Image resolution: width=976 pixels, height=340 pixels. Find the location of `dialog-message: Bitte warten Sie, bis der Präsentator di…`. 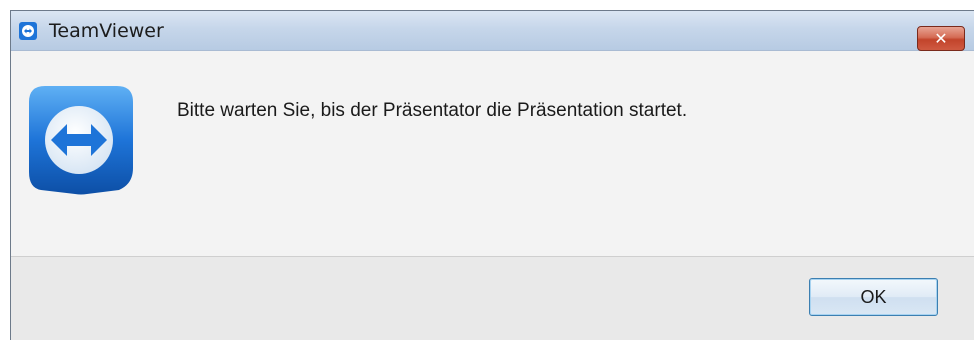

dialog-message: Bitte warten Sie, bis der Präsentator di… is located at coordinates (432, 110).